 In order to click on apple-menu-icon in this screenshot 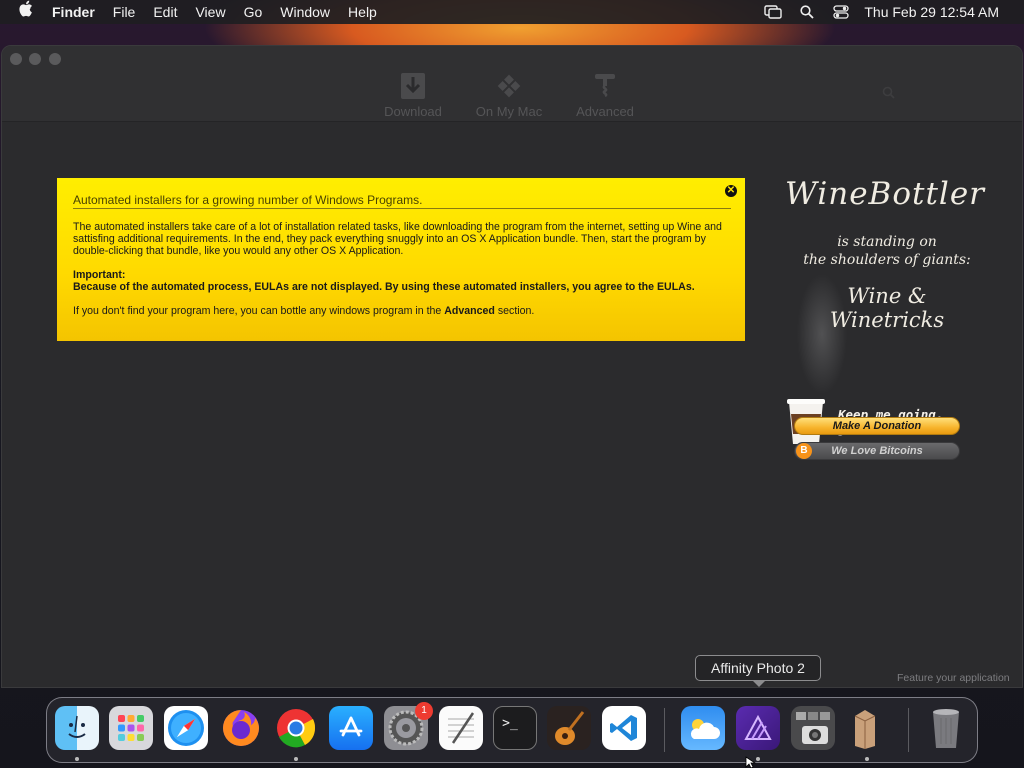, I will do `click(21, 12)`.